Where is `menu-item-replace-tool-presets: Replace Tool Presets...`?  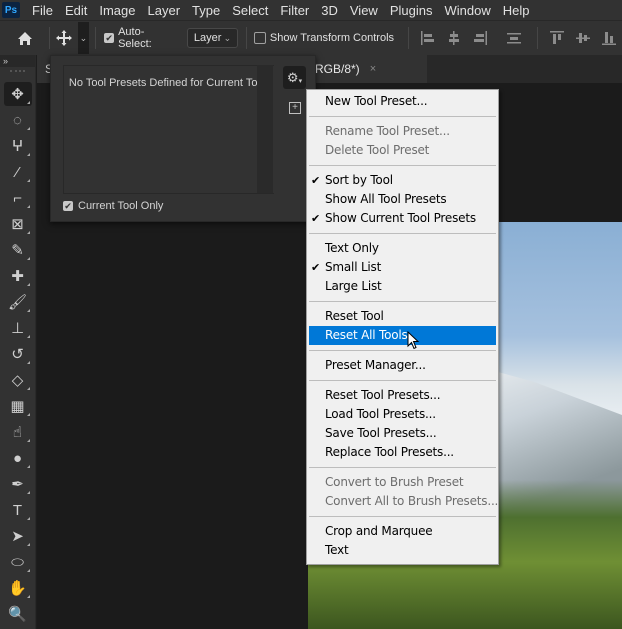
menu-item-replace-tool-presets: Replace Tool Presets... is located at coordinates (402, 452).